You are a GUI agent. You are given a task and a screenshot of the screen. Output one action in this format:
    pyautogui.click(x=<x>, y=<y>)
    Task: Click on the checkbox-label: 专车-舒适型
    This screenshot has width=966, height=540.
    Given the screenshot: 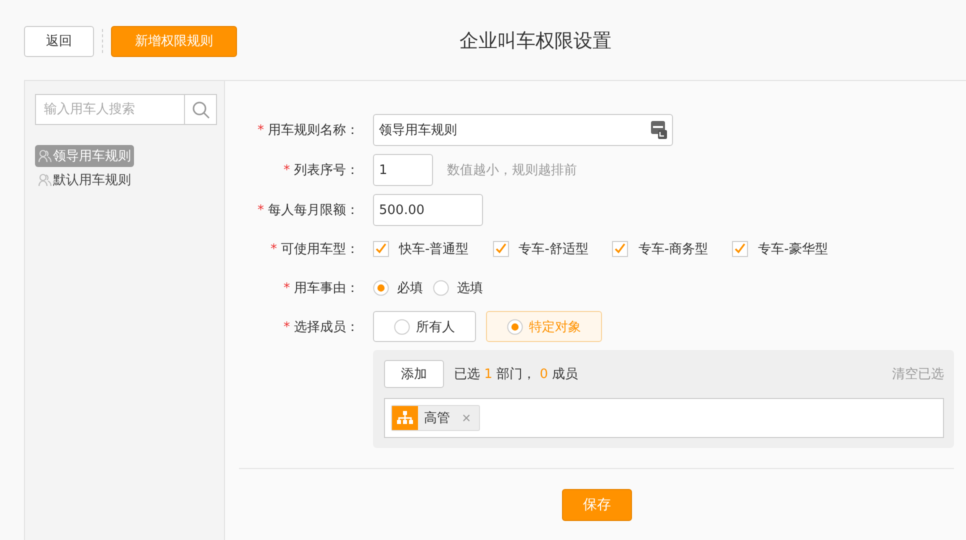 What is the action you would take?
    pyautogui.click(x=553, y=249)
    